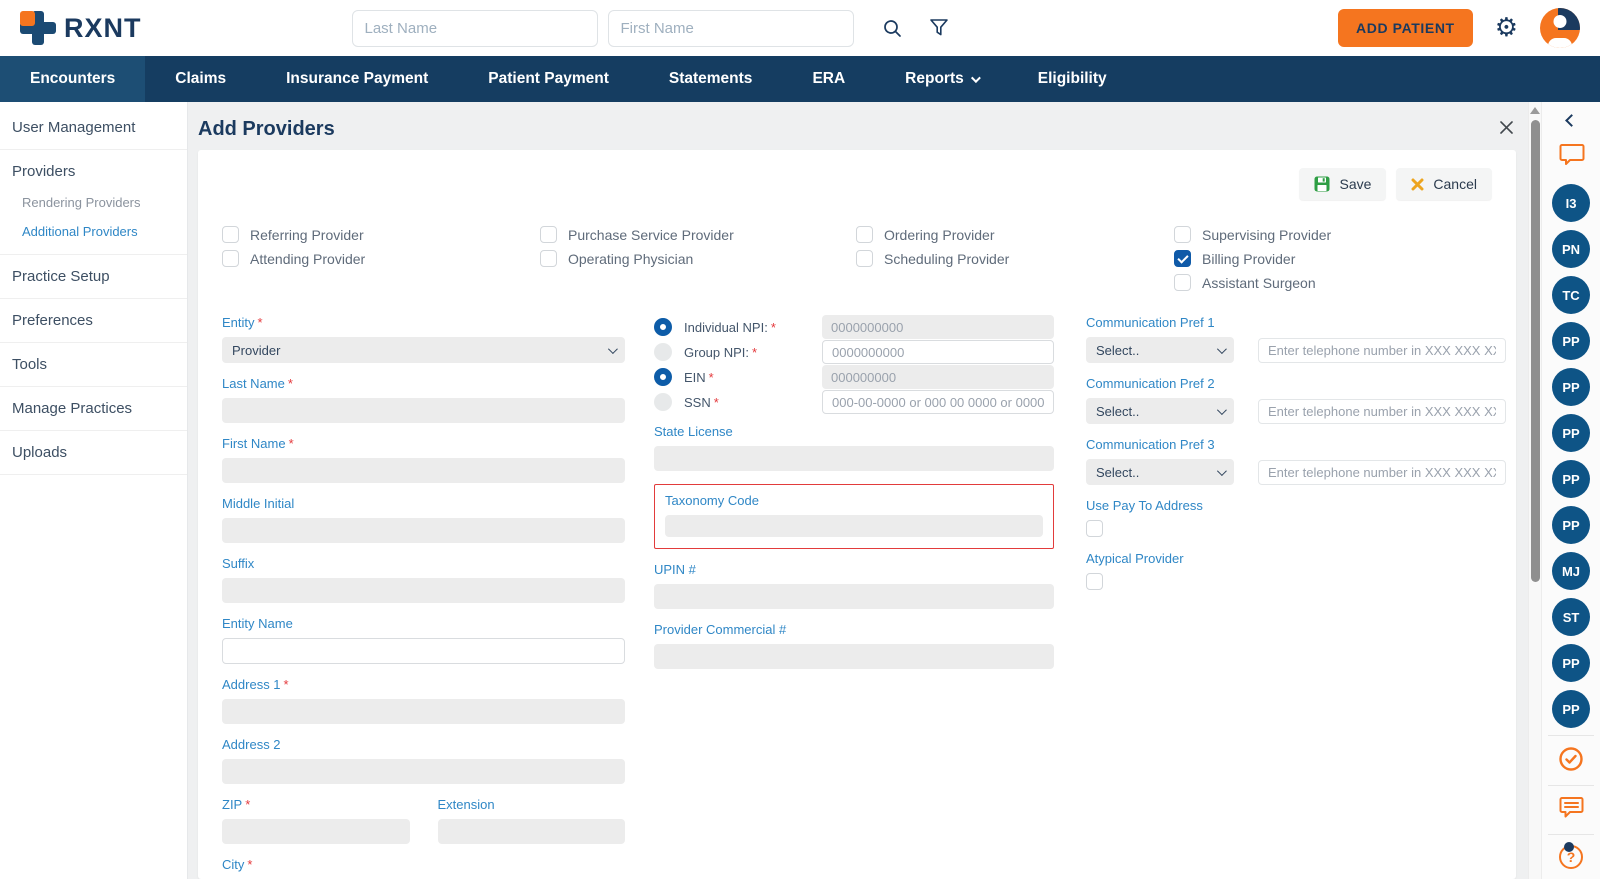 The height and width of the screenshot is (879, 1600). What do you see at coordinates (938, 402) in the screenshot?
I see `ssn-input` at bounding box center [938, 402].